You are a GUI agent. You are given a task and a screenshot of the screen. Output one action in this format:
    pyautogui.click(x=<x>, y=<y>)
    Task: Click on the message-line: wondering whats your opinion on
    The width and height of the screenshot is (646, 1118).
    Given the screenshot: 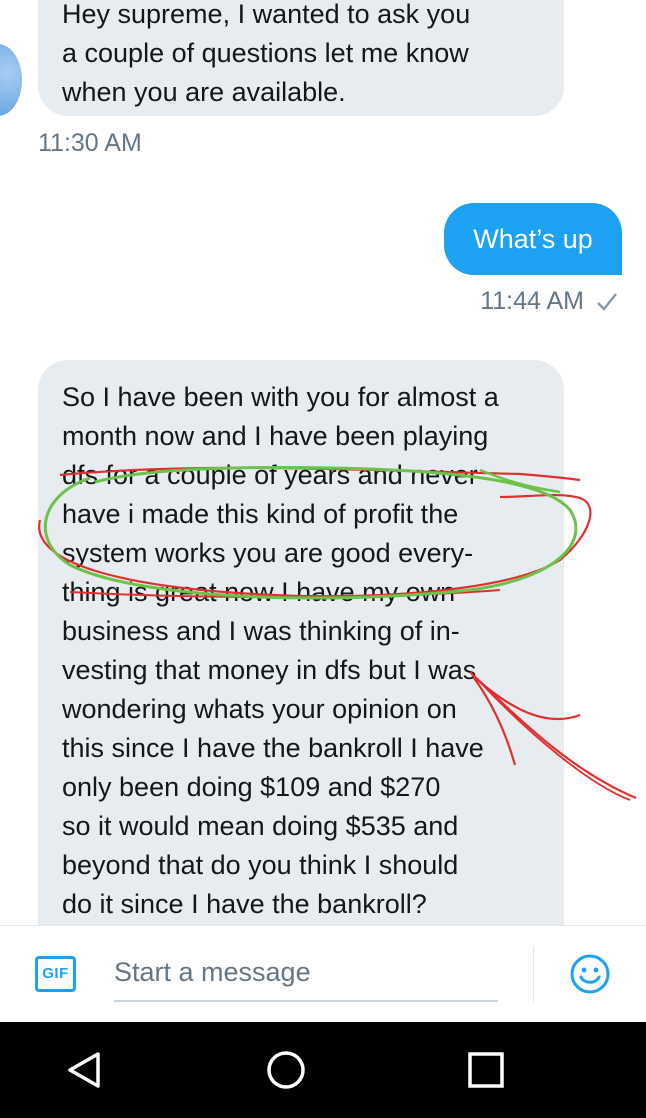 What is the action you would take?
    pyautogui.click(x=259, y=709)
    